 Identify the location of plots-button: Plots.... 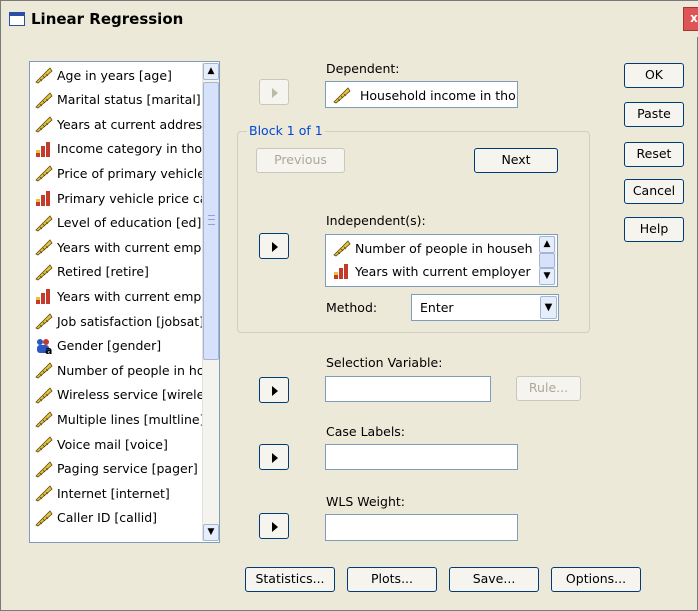
(392, 579).